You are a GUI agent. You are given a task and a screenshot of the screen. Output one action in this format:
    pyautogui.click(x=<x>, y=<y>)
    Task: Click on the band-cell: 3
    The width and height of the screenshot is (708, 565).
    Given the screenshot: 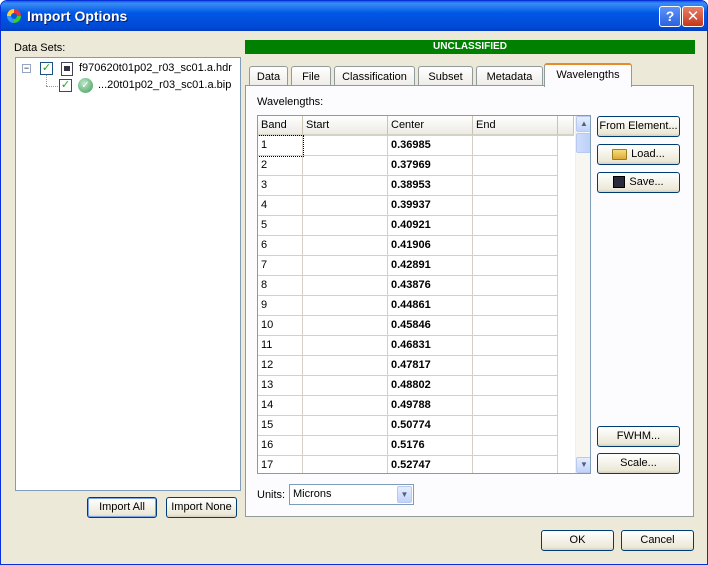 What is the action you would take?
    pyautogui.click(x=280, y=186)
    